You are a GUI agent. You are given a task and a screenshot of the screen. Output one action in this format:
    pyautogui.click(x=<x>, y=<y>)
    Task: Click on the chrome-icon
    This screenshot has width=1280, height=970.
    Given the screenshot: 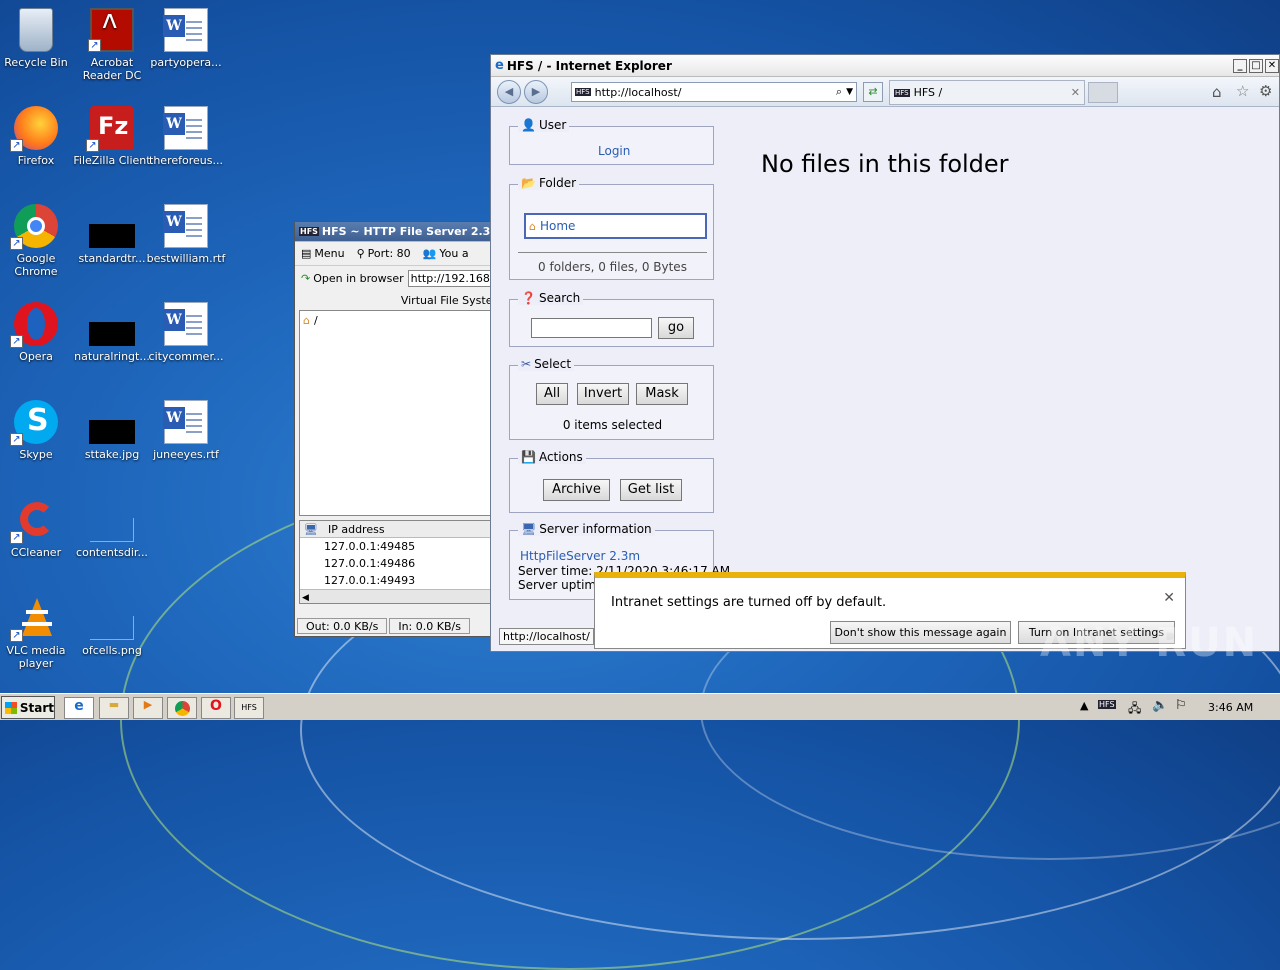 What is the action you would take?
    pyautogui.click(x=182, y=708)
    